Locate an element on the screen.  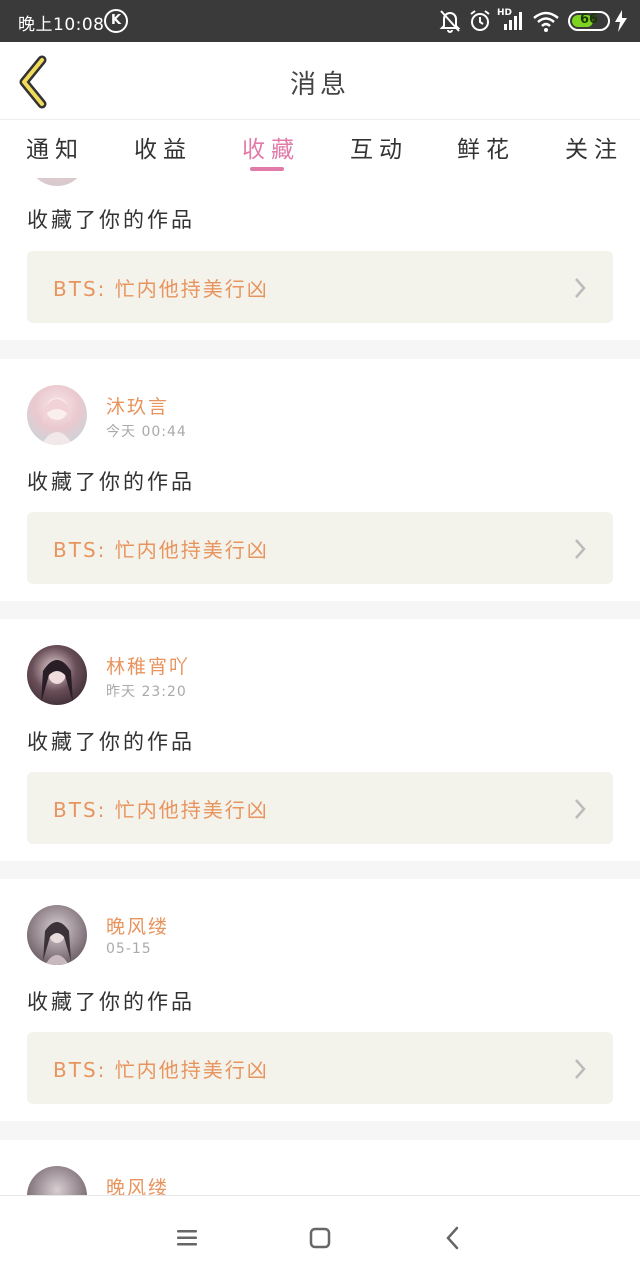
status-time: 晚上10:08 is located at coordinates (61, 25).